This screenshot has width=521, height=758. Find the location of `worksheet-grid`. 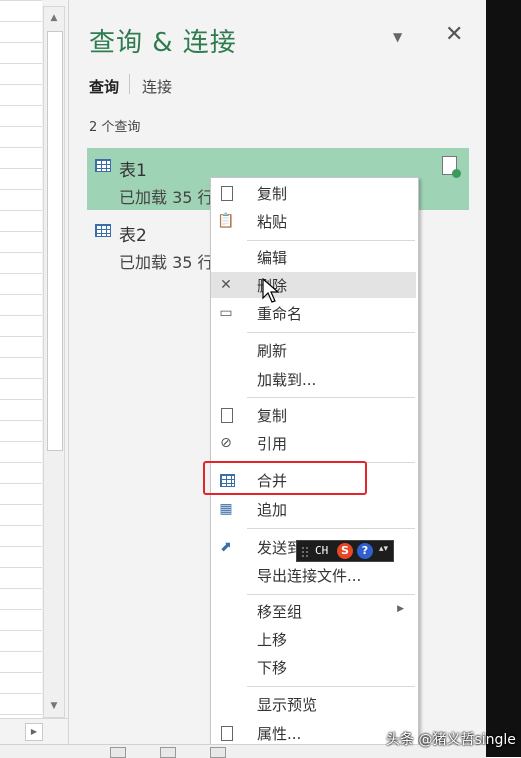

worksheet-grid is located at coordinates (21, 359).